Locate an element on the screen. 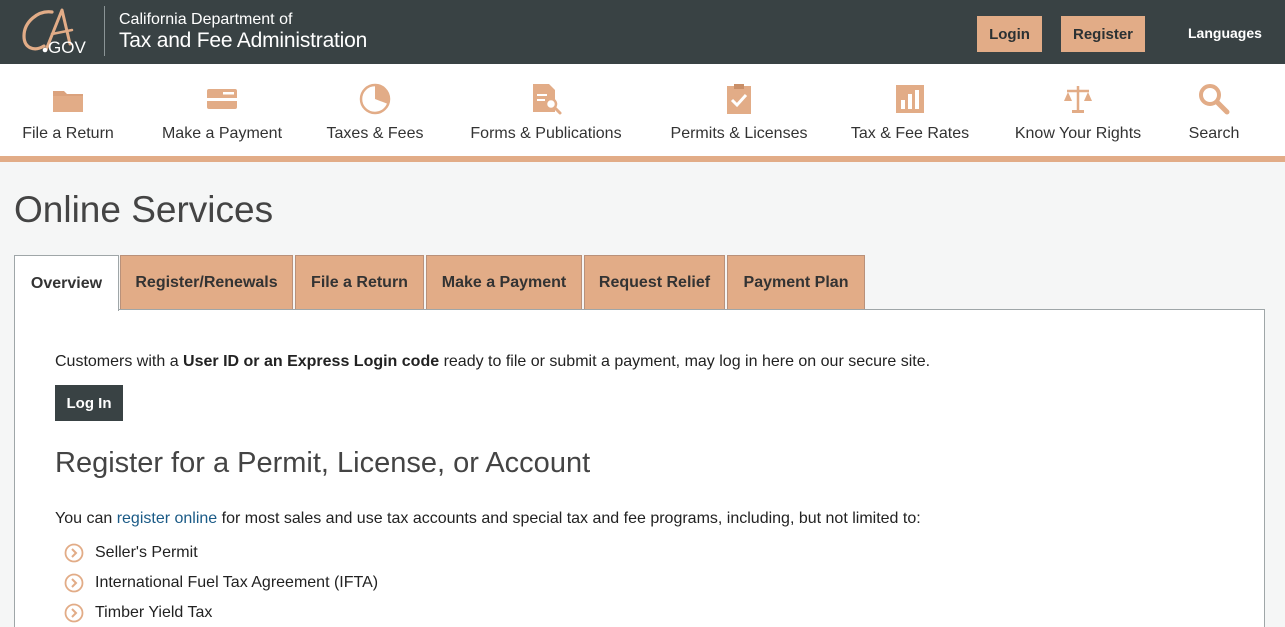  logo-divider is located at coordinates (104, 31).